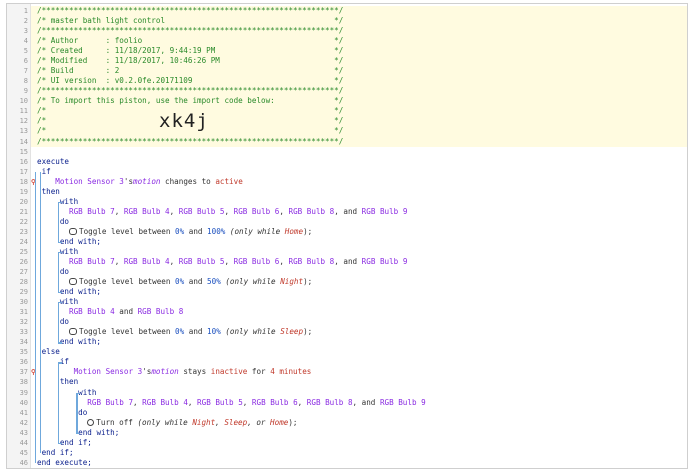  Describe the element at coordinates (347, 463) in the screenshot. I see `code-line: 46 end execute;` at that location.